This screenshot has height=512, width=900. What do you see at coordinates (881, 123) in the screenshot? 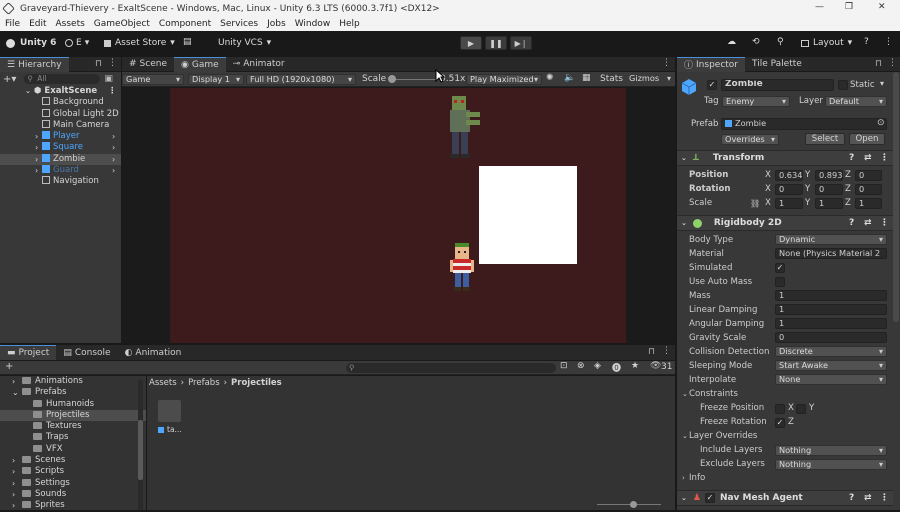
I see `target-icon: ⊙` at bounding box center [881, 123].